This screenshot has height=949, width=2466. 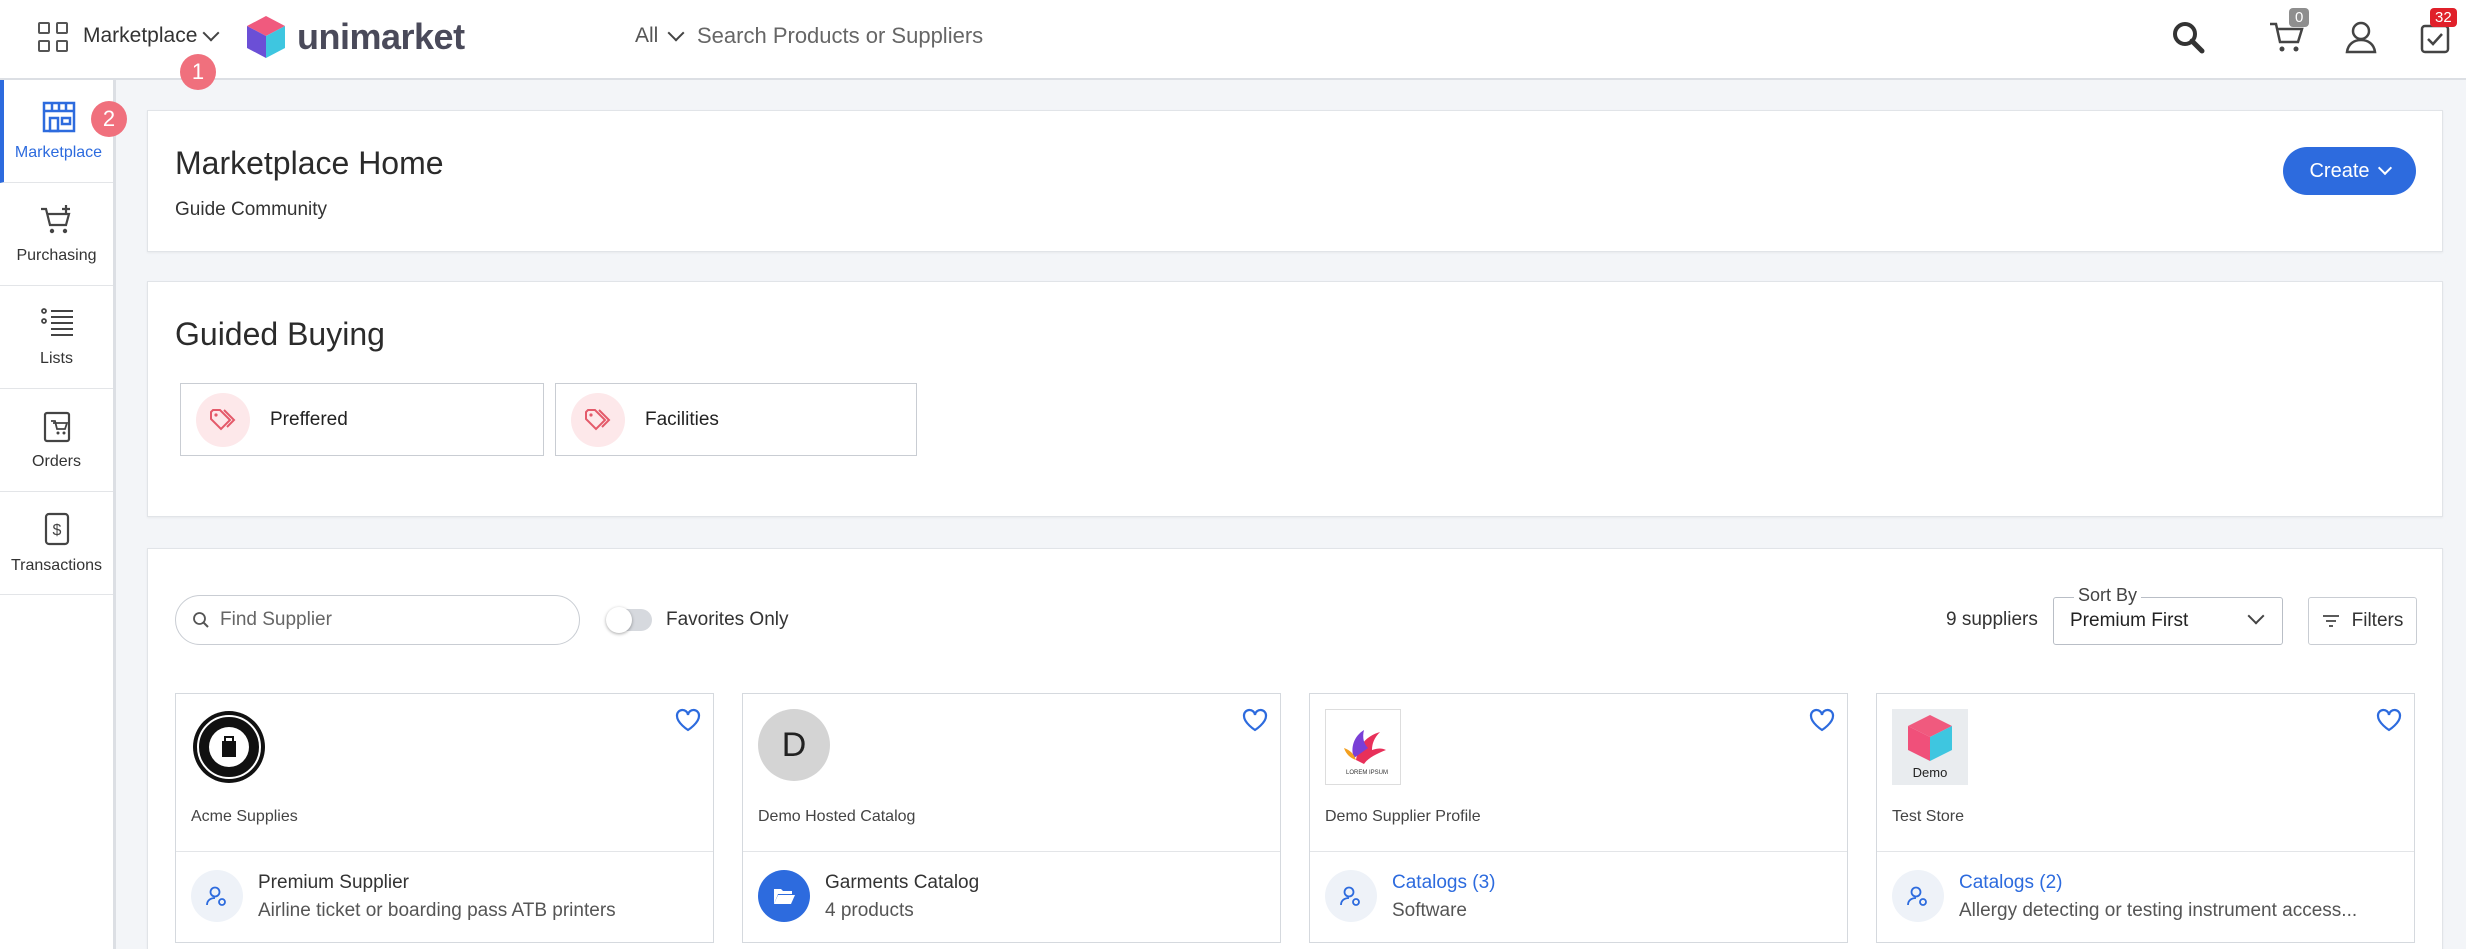 I want to click on find-supplier-input, so click(x=385, y=620).